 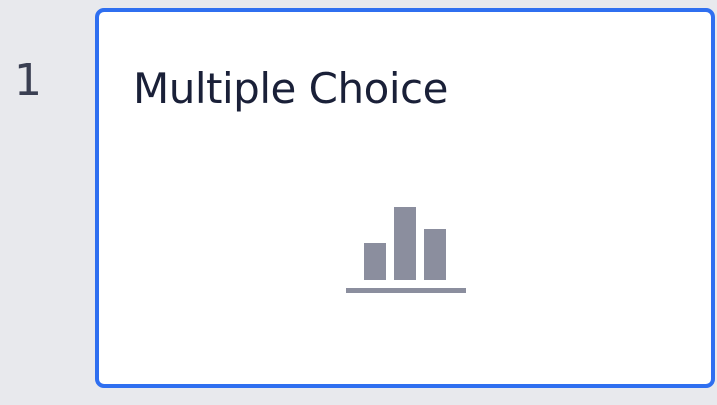 What do you see at coordinates (435, 254) in the screenshot?
I see `bar-chart-icon-bar-right` at bounding box center [435, 254].